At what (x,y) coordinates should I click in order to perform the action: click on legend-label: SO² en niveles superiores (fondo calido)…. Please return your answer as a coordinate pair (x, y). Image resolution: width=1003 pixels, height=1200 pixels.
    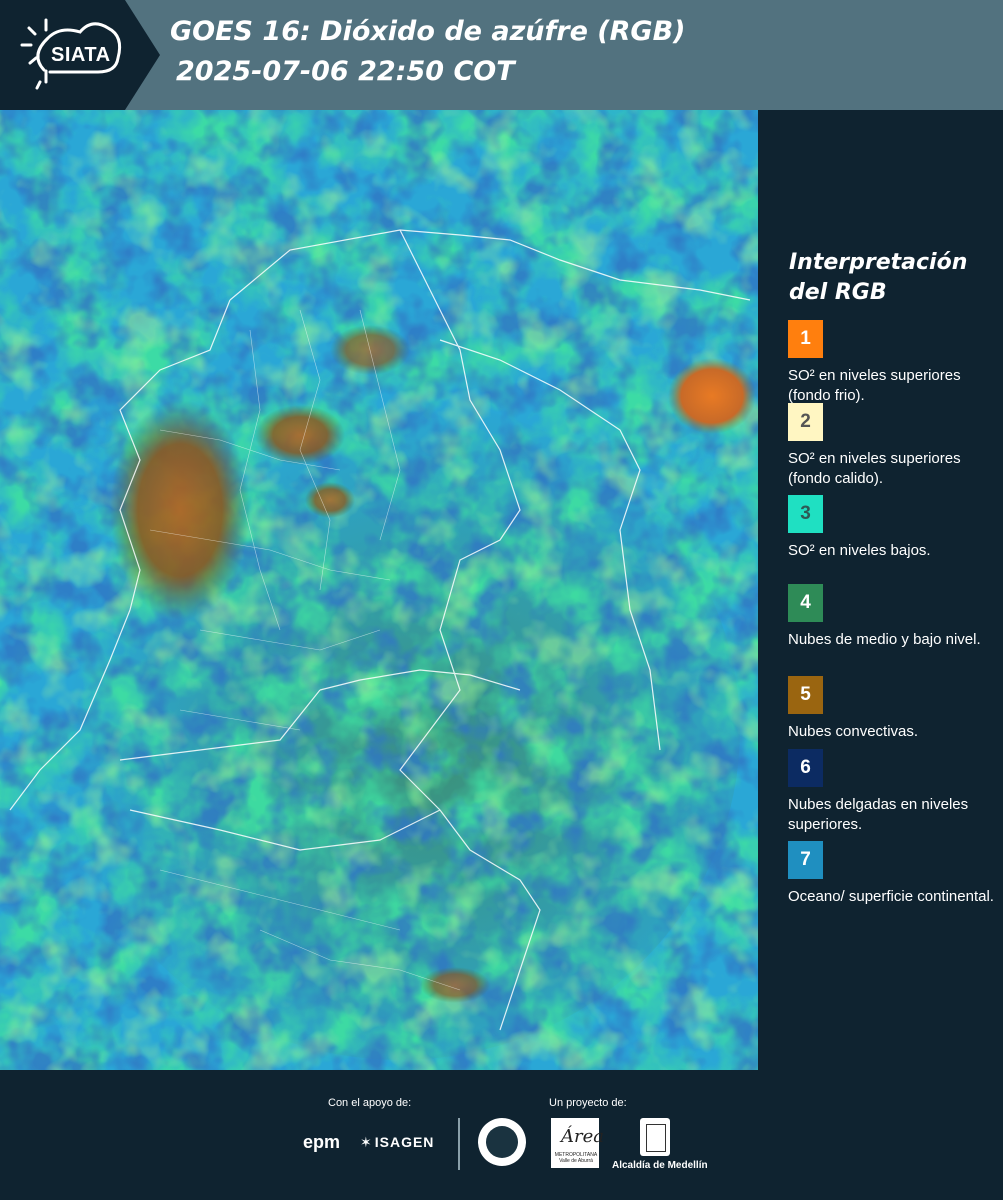
    Looking at the image, I should click on (874, 468).